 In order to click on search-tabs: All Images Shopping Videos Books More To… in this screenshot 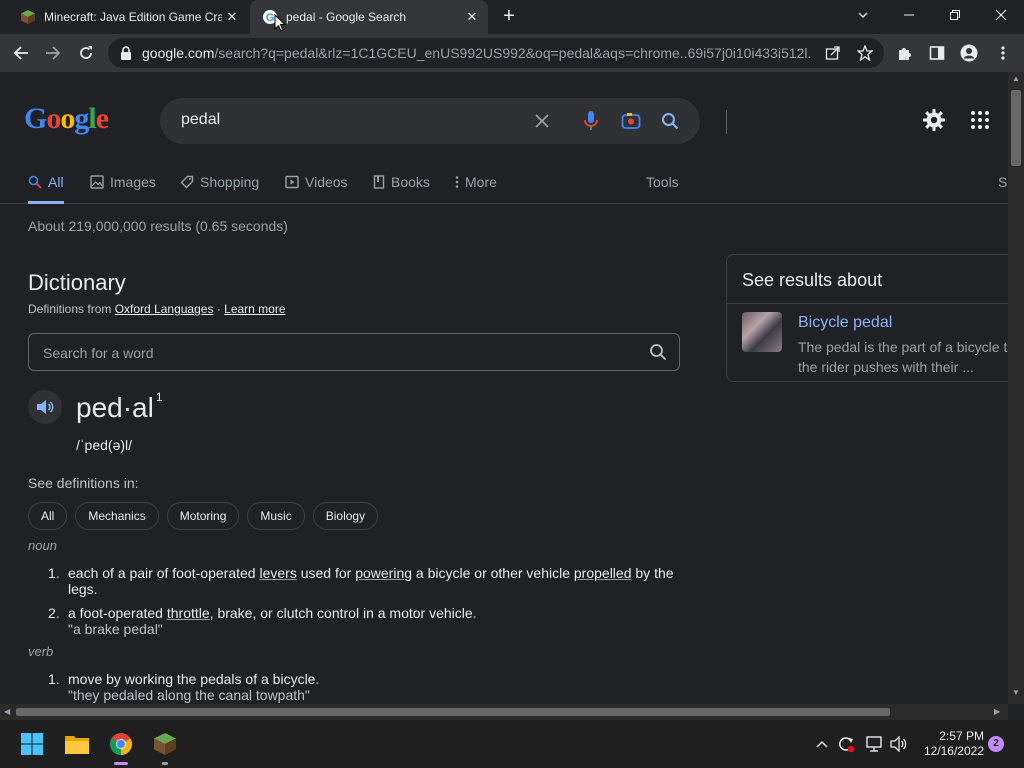, I will do `click(504, 185)`.